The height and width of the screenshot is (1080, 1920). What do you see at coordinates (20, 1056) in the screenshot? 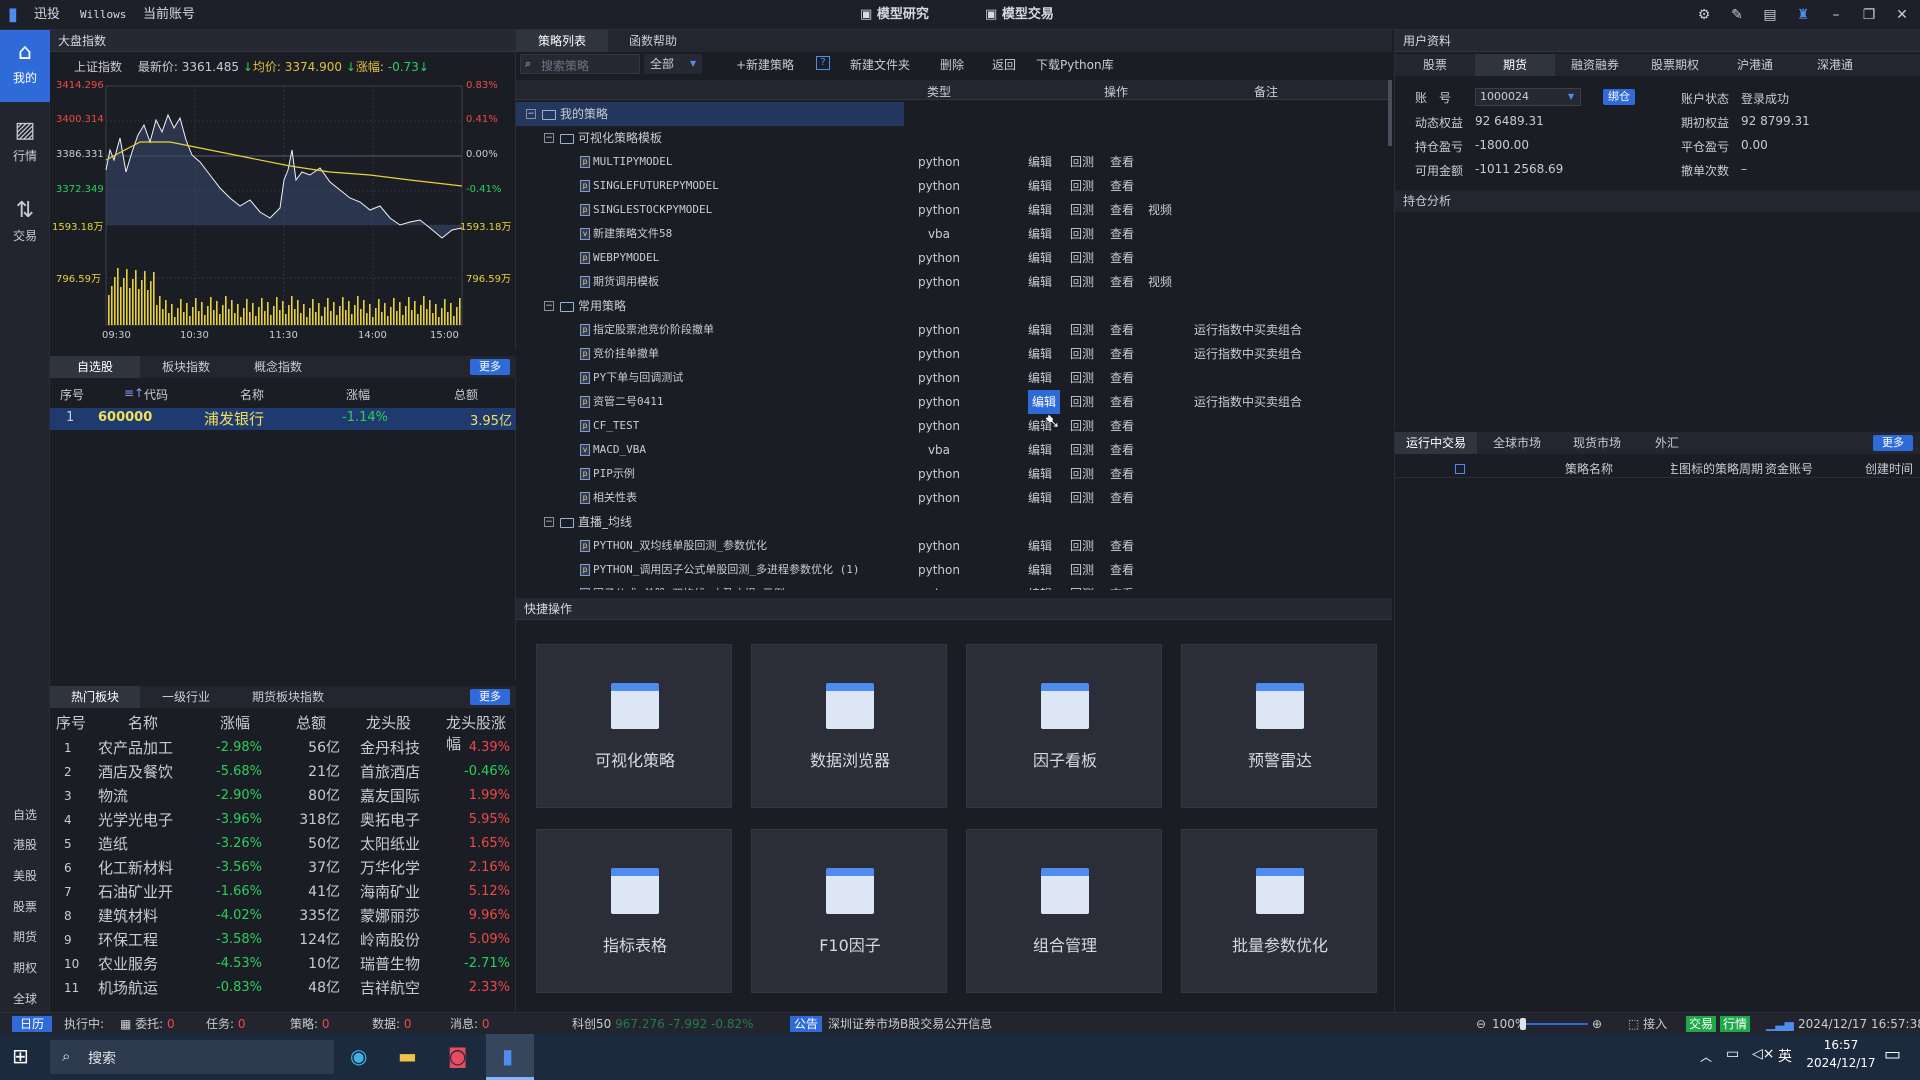
I see `windows-start-icon: ⊞` at bounding box center [20, 1056].